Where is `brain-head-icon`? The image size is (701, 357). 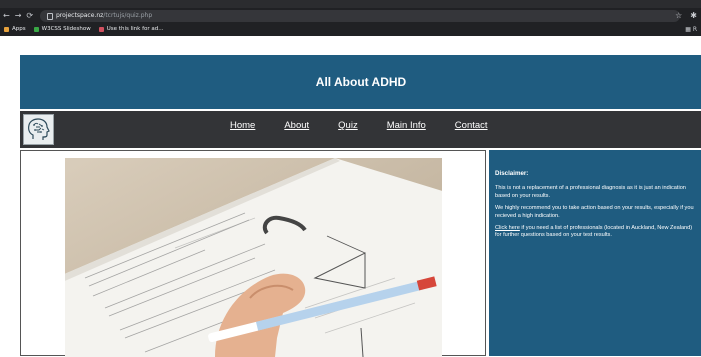 brain-head-icon is located at coordinates (39, 129).